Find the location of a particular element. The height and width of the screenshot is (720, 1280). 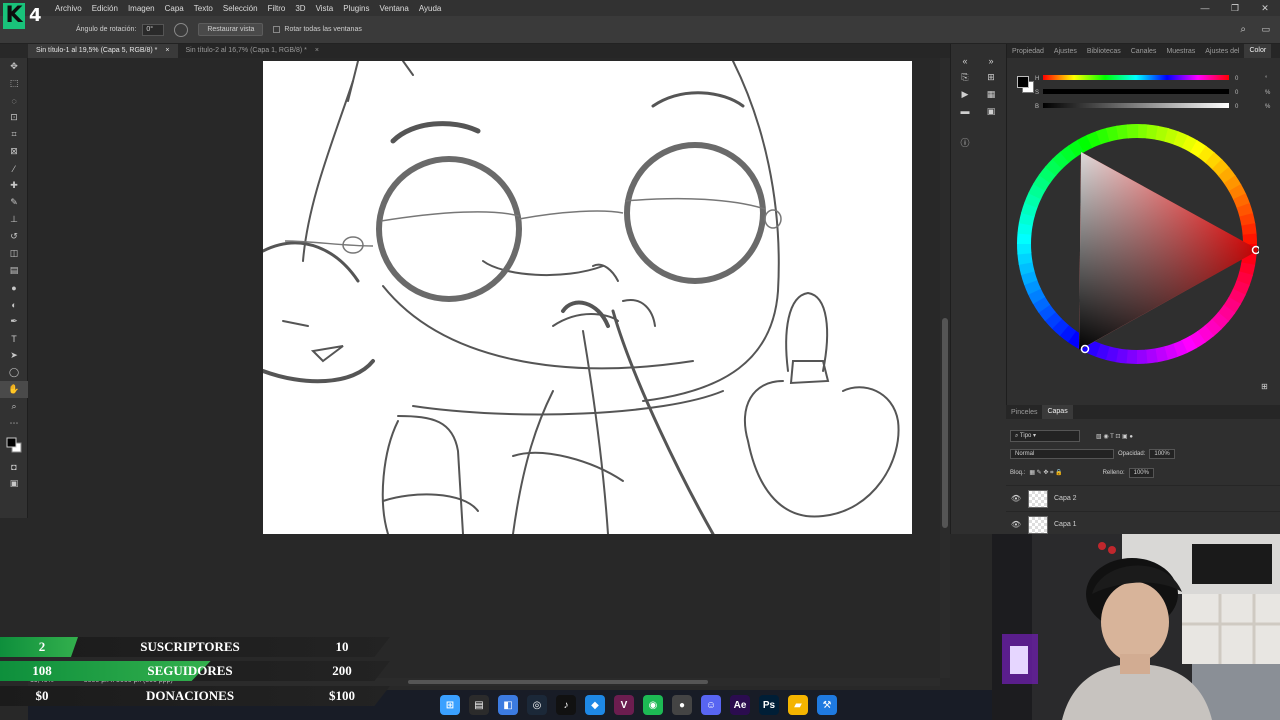

expand-icon: » is located at coordinates (990, 61).